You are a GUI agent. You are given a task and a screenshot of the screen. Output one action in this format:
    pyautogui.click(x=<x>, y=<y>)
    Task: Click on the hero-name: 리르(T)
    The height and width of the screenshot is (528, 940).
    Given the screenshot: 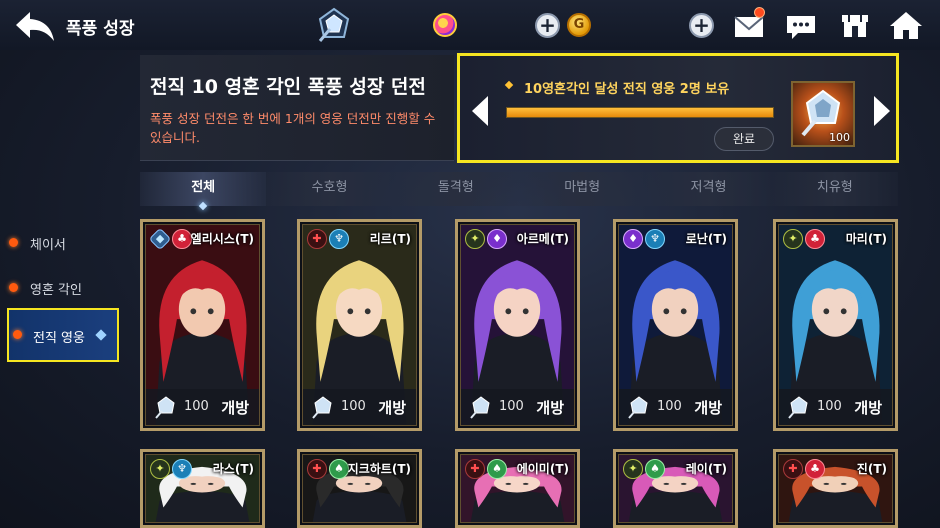 What is the action you would take?
    pyautogui.click(x=390, y=239)
    